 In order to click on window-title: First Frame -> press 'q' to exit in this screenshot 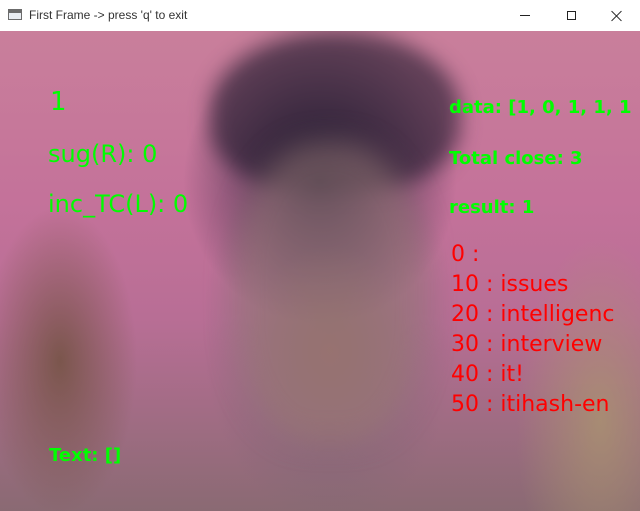, I will do `click(108, 15)`.